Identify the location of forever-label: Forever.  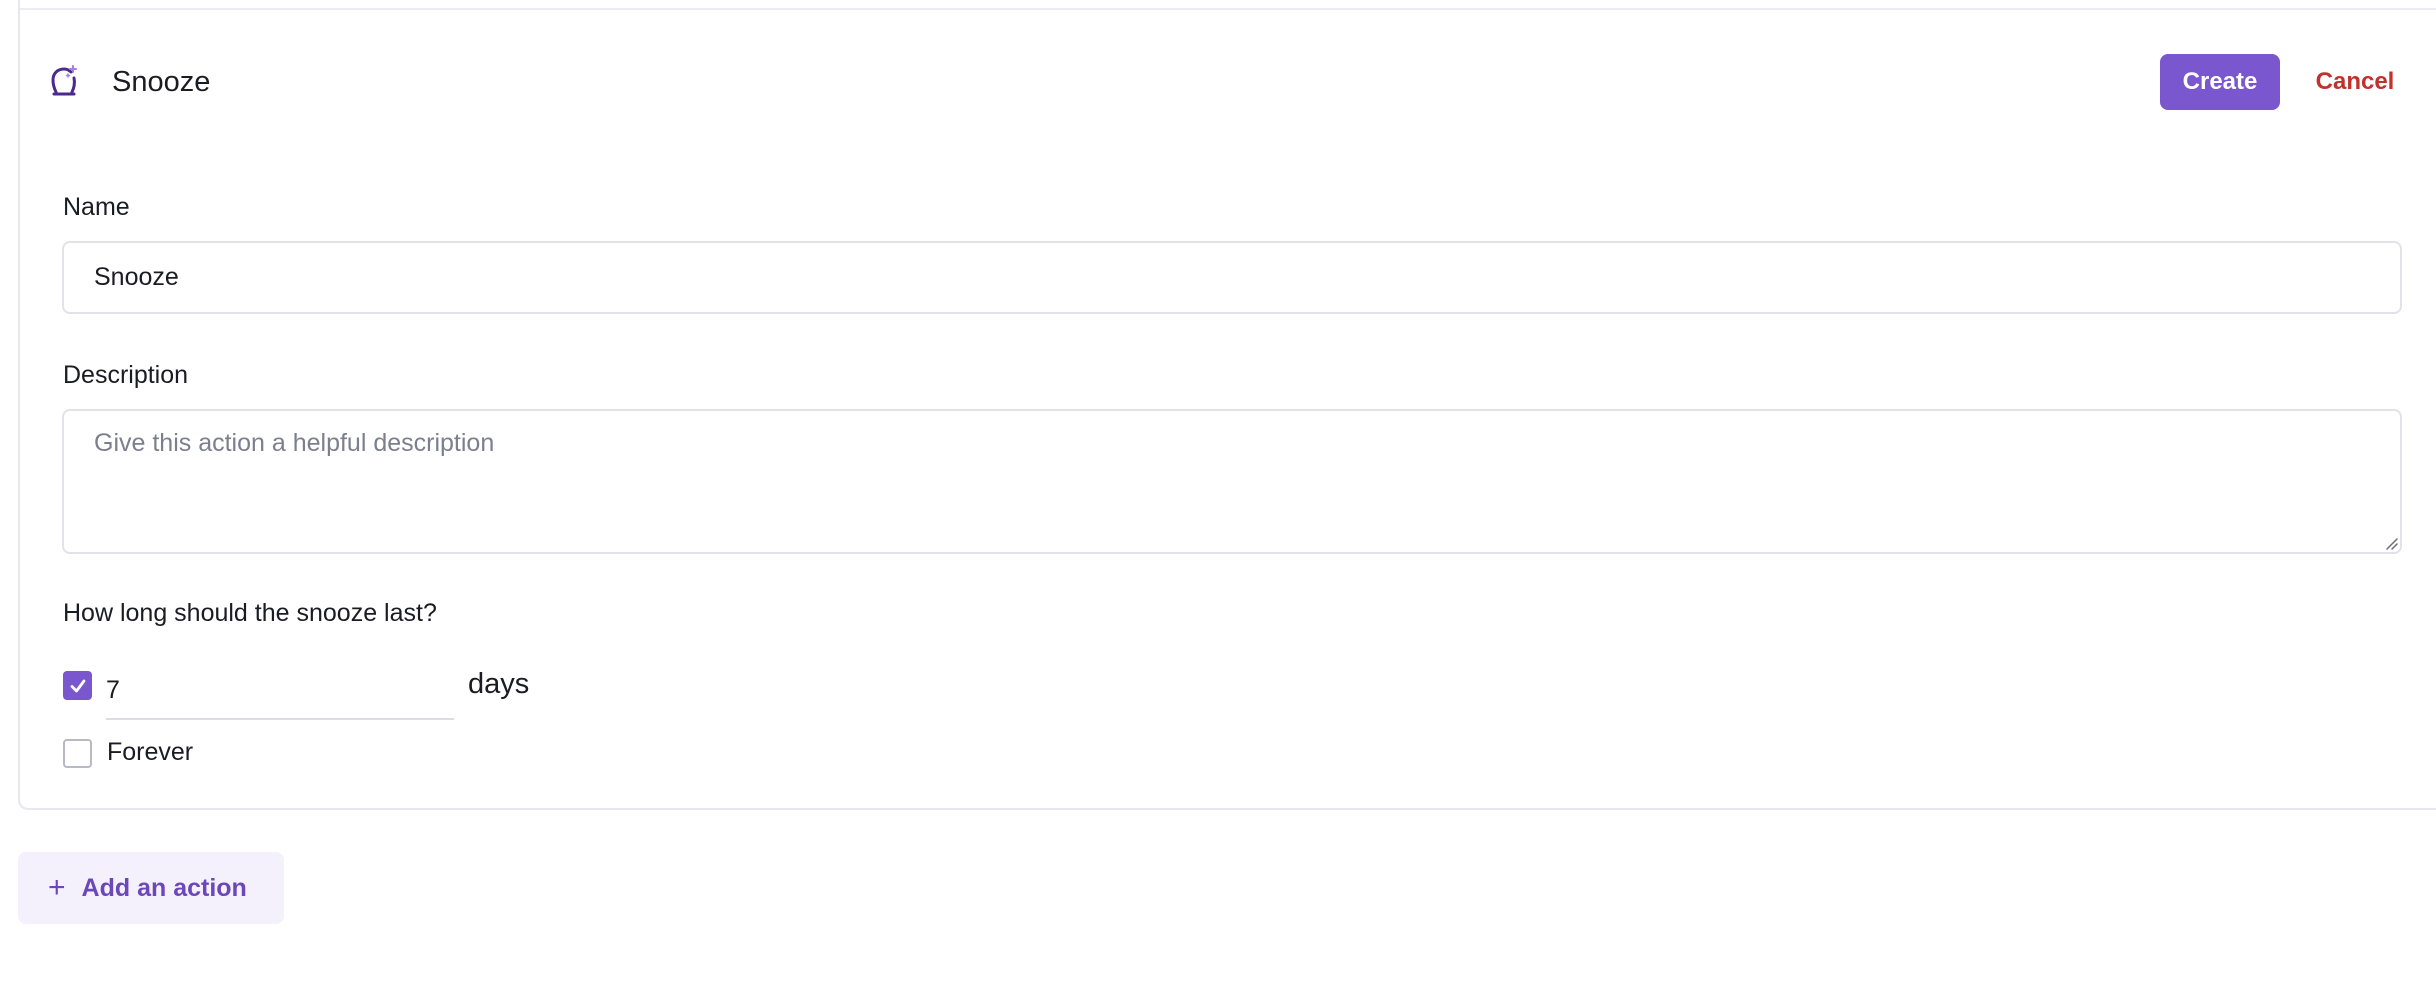
(150, 752).